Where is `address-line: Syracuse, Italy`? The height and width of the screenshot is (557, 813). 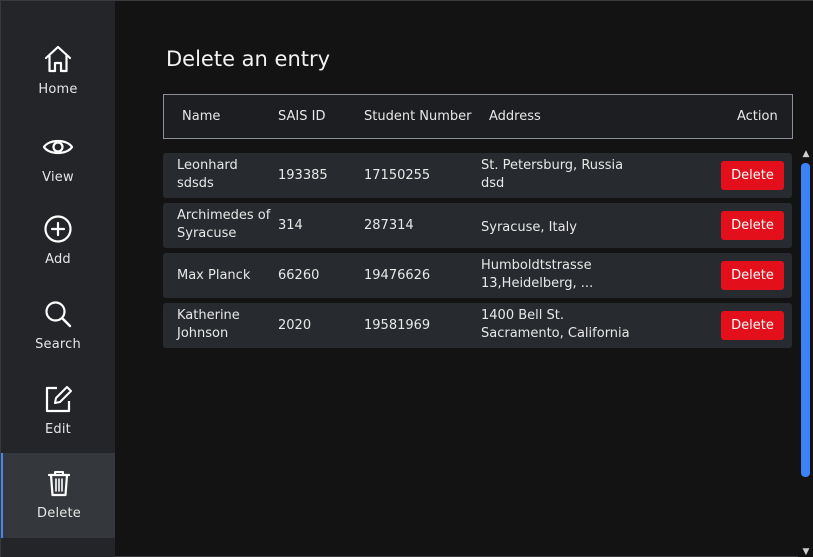 address-line: Syracuse, Italy is located at coordinates (529, 227).